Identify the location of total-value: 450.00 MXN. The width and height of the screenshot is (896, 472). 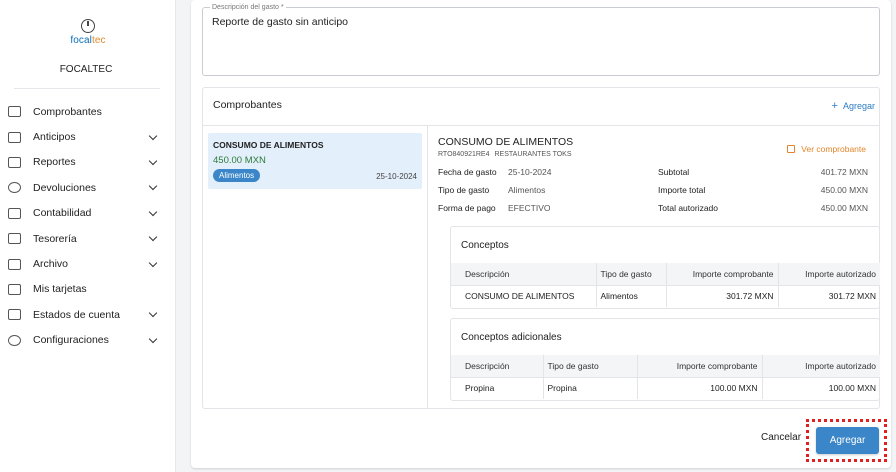
(844, 208).